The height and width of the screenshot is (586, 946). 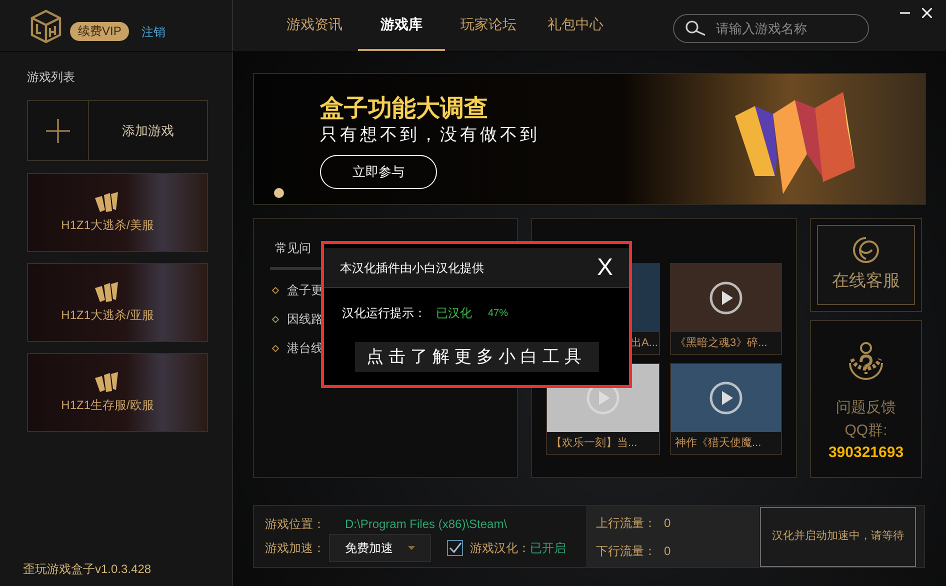 What do you see at coordinates (866, 362) in the screenshot?
I see `gear-question-icon` at bounding box center [866, 362].